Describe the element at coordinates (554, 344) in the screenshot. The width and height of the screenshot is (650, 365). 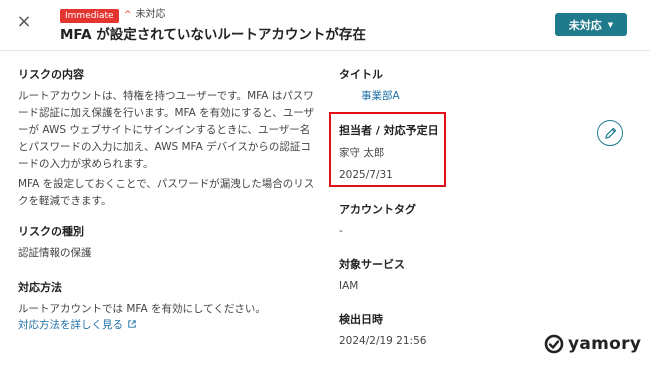
I see `yamory-logo-icon` at that location.